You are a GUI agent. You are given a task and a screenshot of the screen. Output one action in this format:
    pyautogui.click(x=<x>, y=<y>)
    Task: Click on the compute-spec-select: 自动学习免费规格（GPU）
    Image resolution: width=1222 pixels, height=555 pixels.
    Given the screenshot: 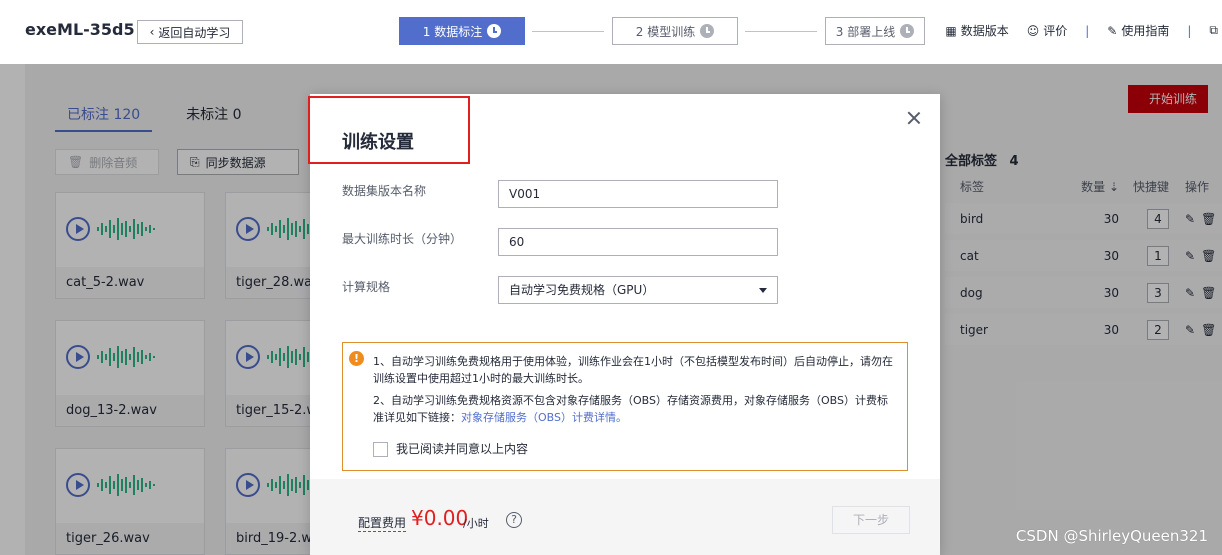 What is the action you would take?
    pyautogui.click(x=638, y=290)
    